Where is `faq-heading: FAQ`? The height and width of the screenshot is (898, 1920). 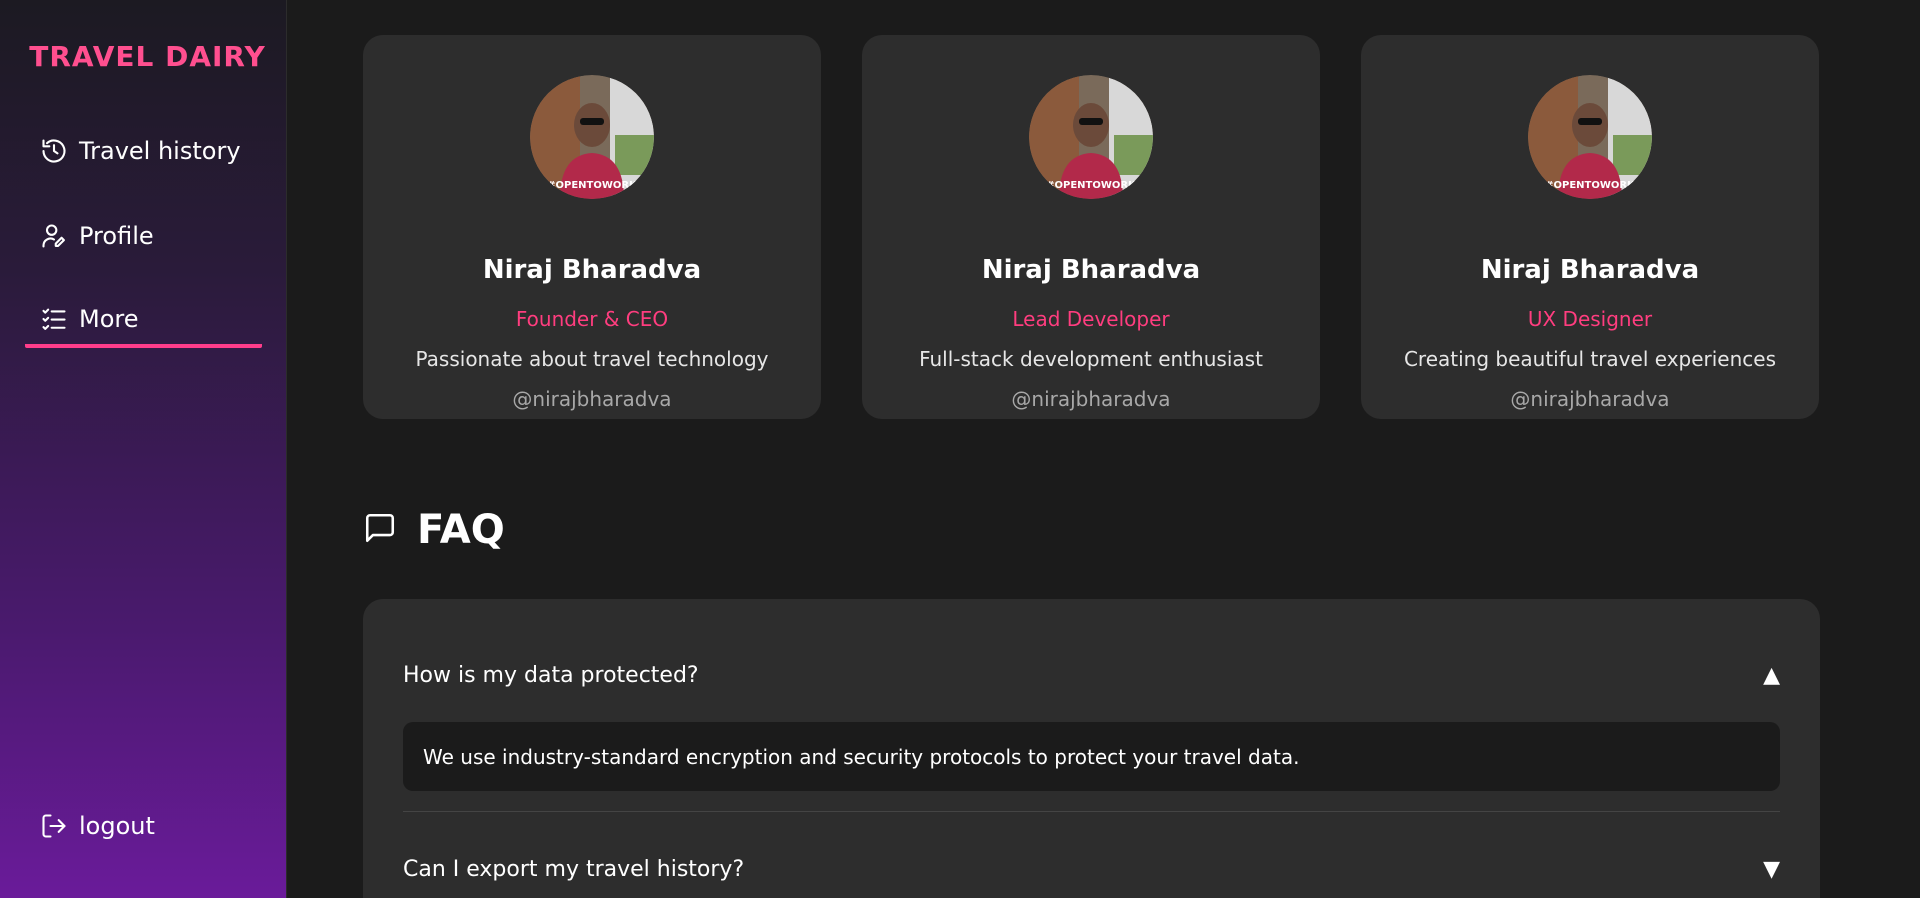 faq-heading: FAQ is located at coordinates (434, 530).